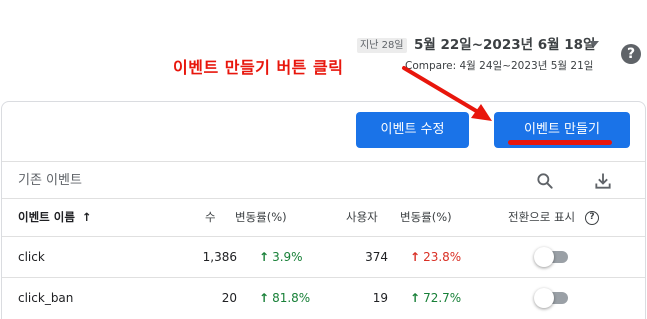  What do you see at coordinates (261, 217) in the screenshot?
I see `column-header-count-change: 변동률(%)` at bounding box center [261, 217].